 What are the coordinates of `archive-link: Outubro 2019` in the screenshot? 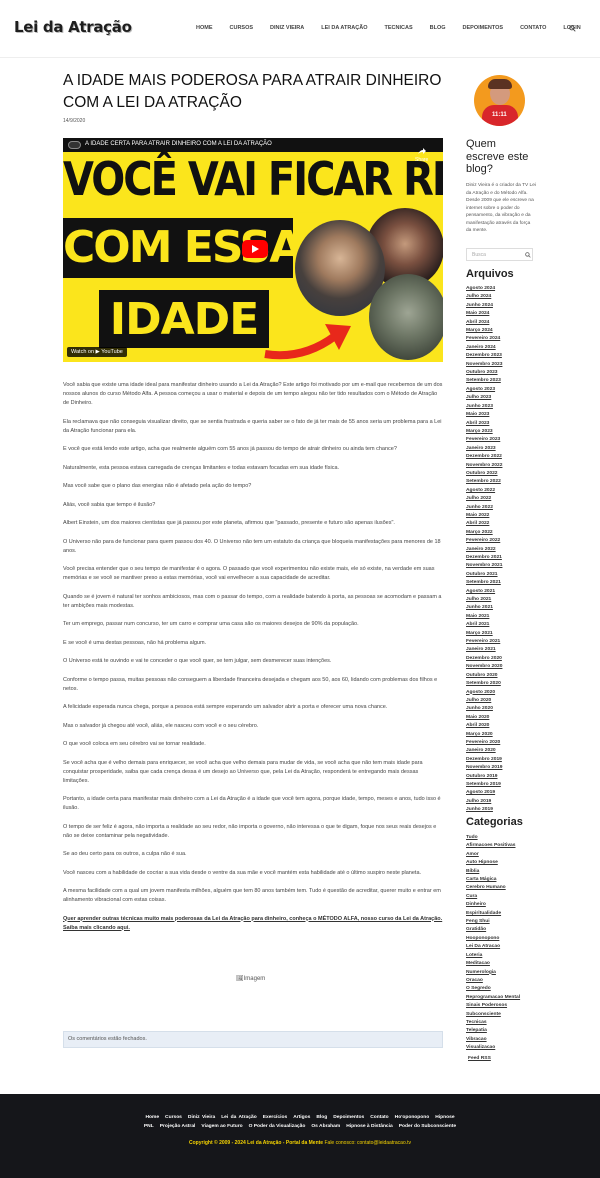 It's located at (484, 777).